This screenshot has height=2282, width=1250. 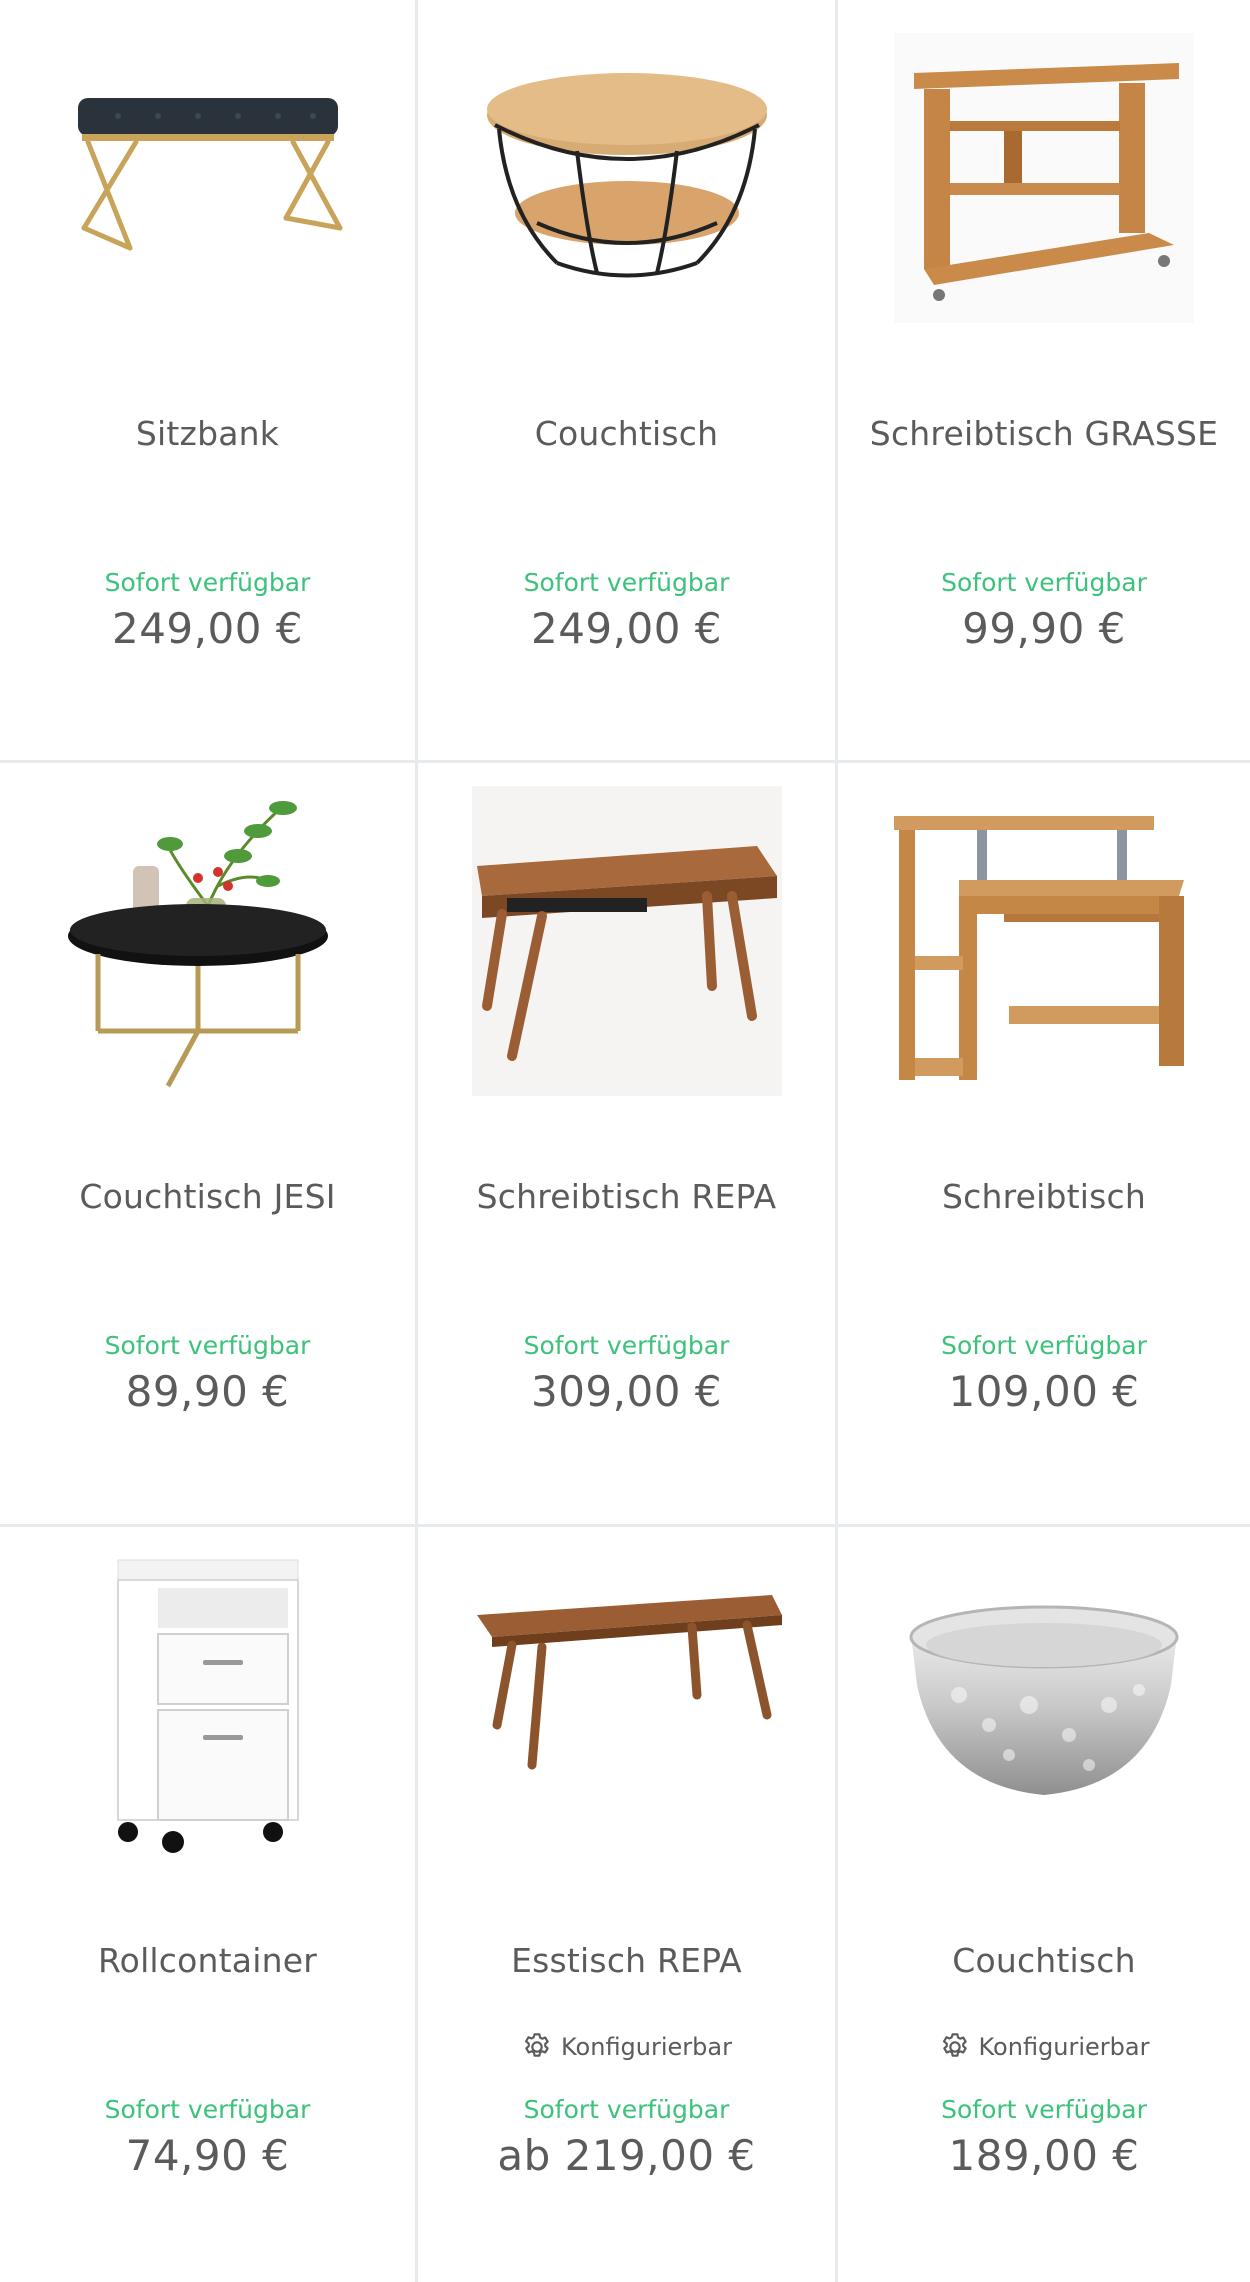 What do you see at coordinates (207, 1961) in the screenshot?
I see `product-title: Rollcontainer` at bounding box center [207, 1961].